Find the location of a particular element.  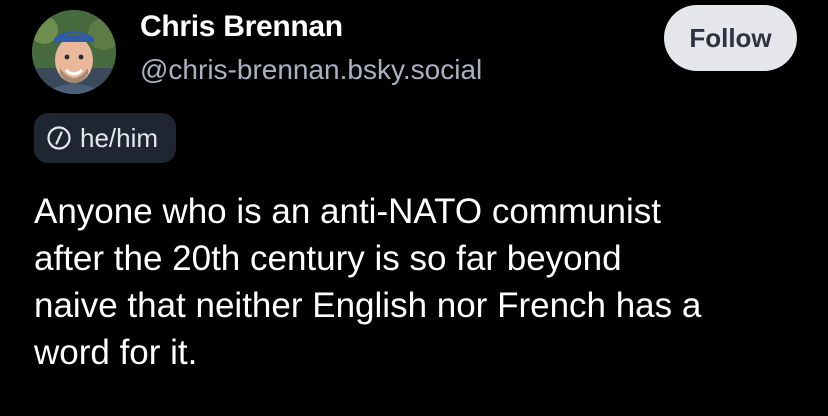

pronouns-badge: he/him is located at coordinates (105, 138).